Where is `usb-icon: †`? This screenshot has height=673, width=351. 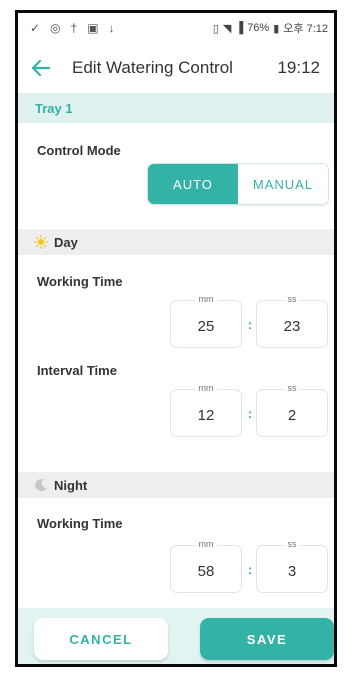
usb-icon: † is located at coordinates (74, 28).